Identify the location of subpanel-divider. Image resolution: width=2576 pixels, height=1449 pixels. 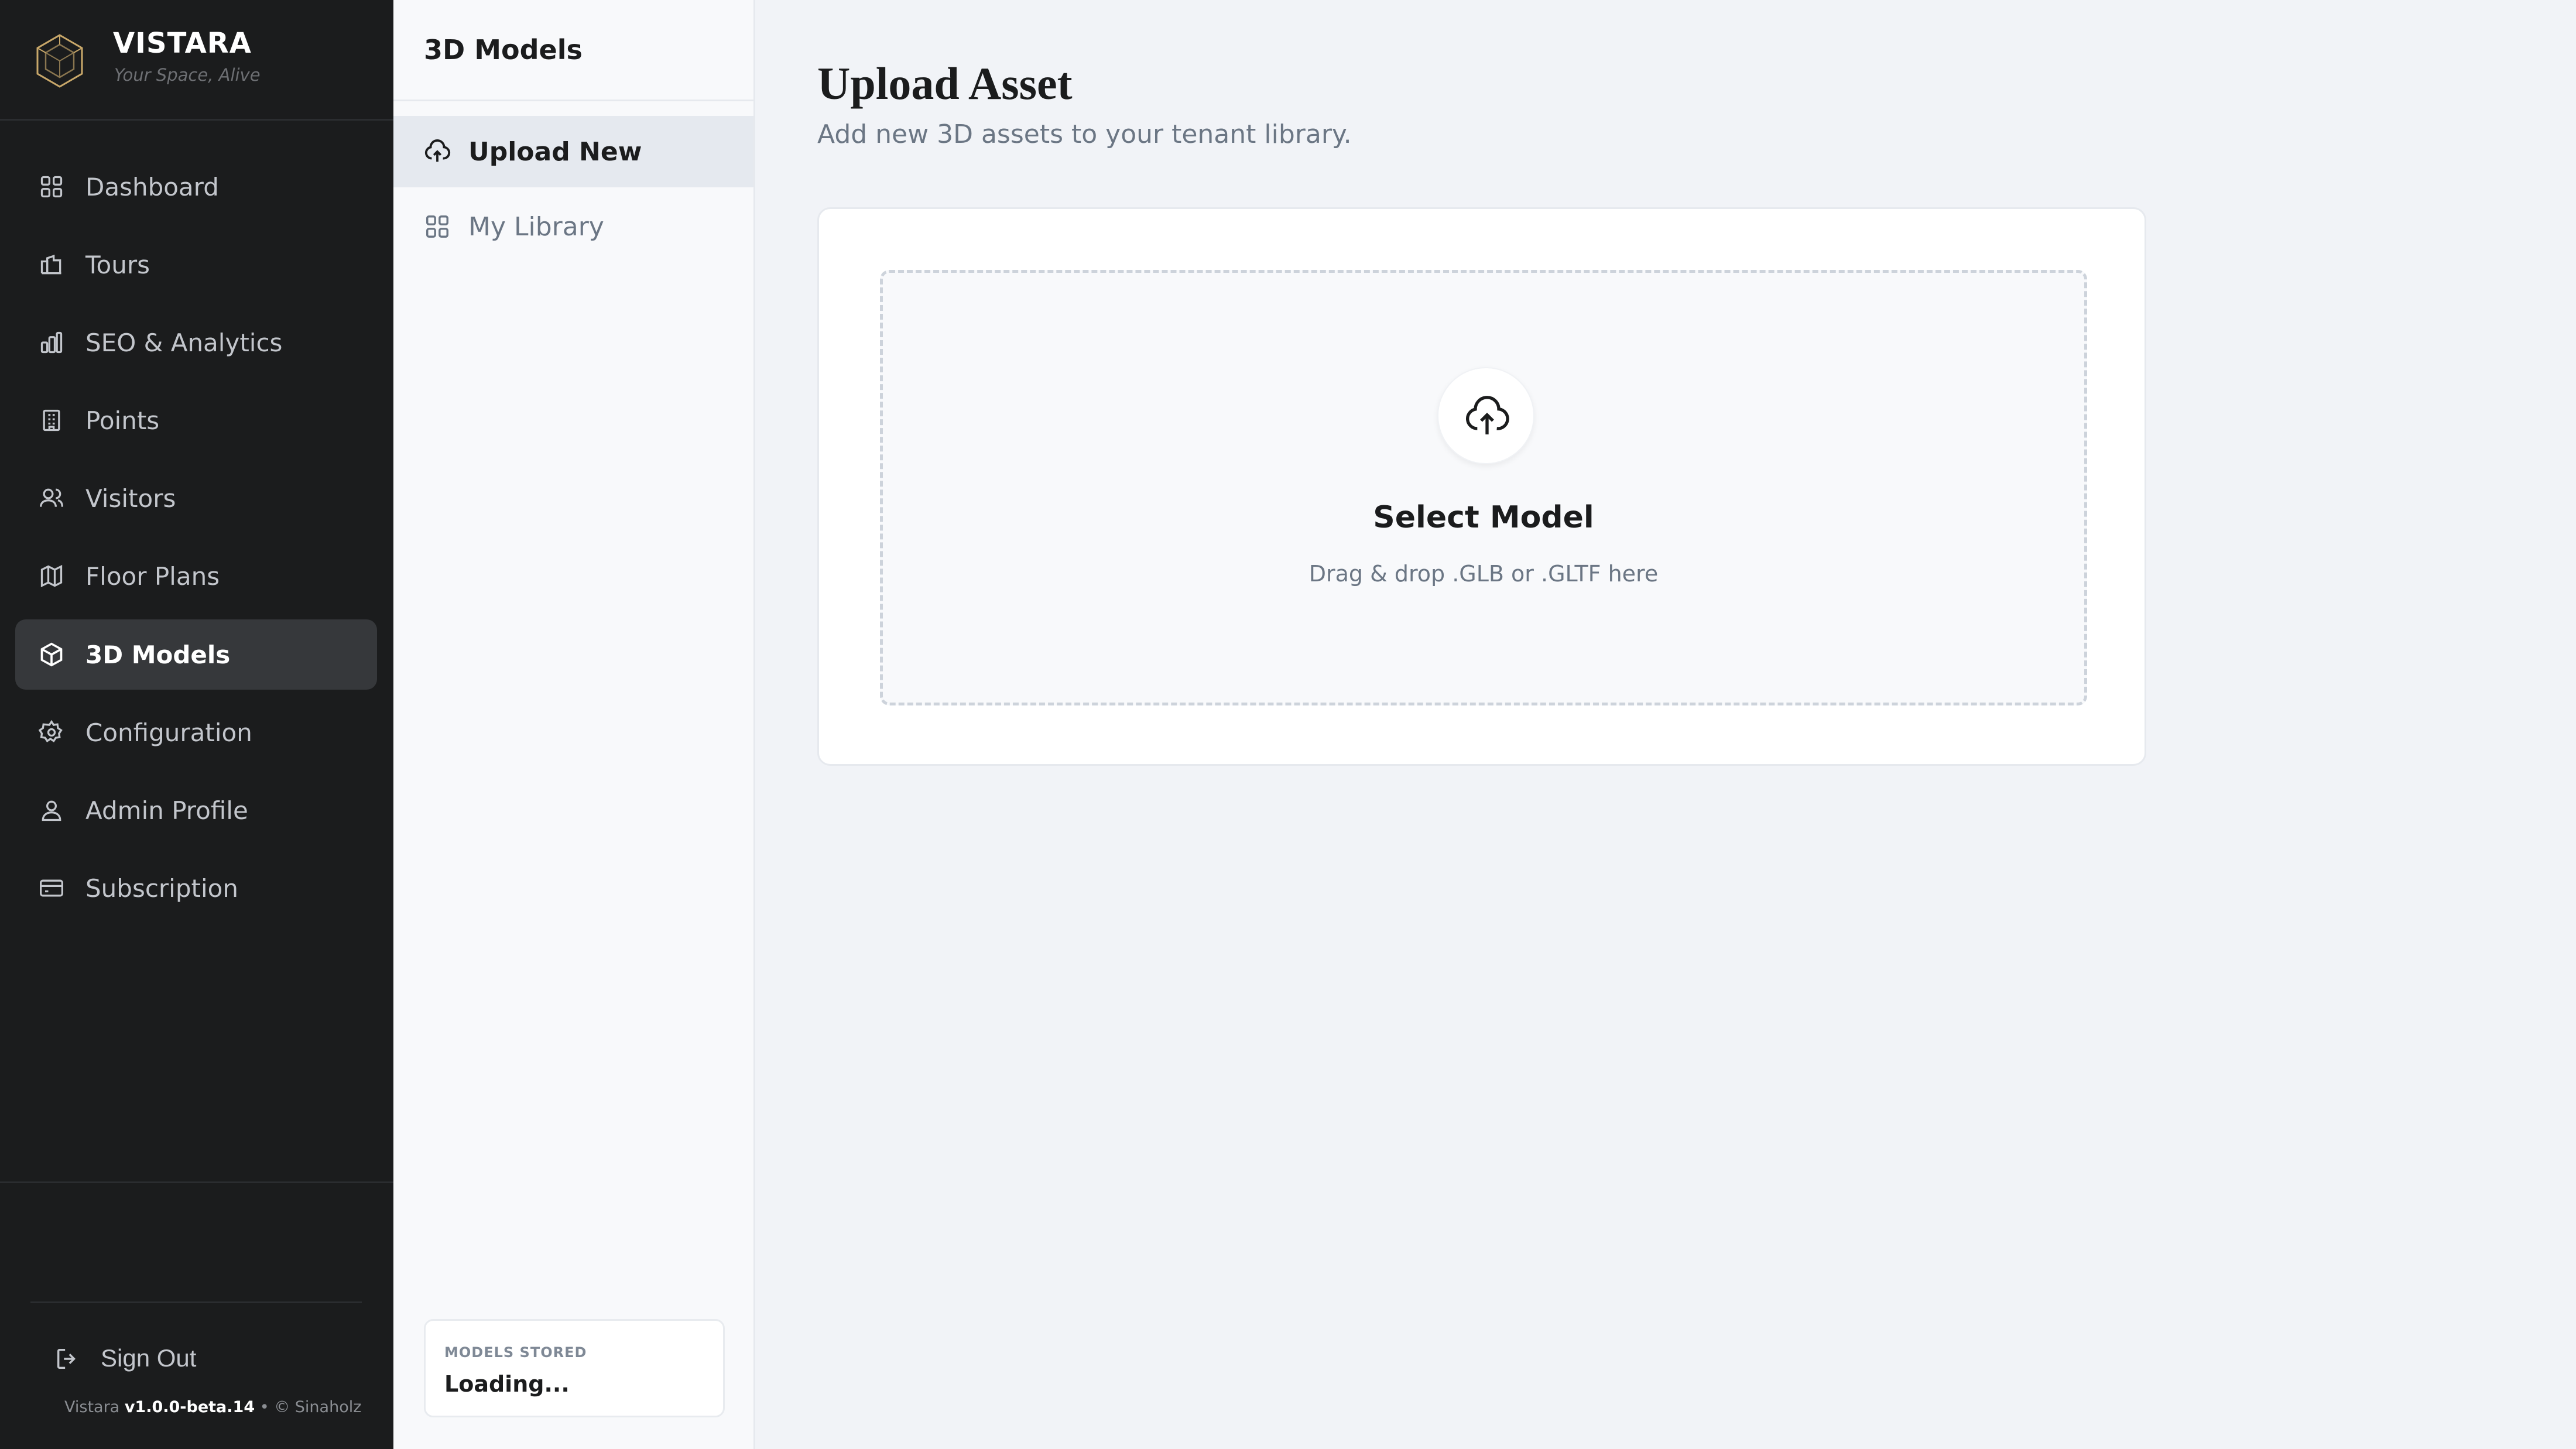
(573, 100).